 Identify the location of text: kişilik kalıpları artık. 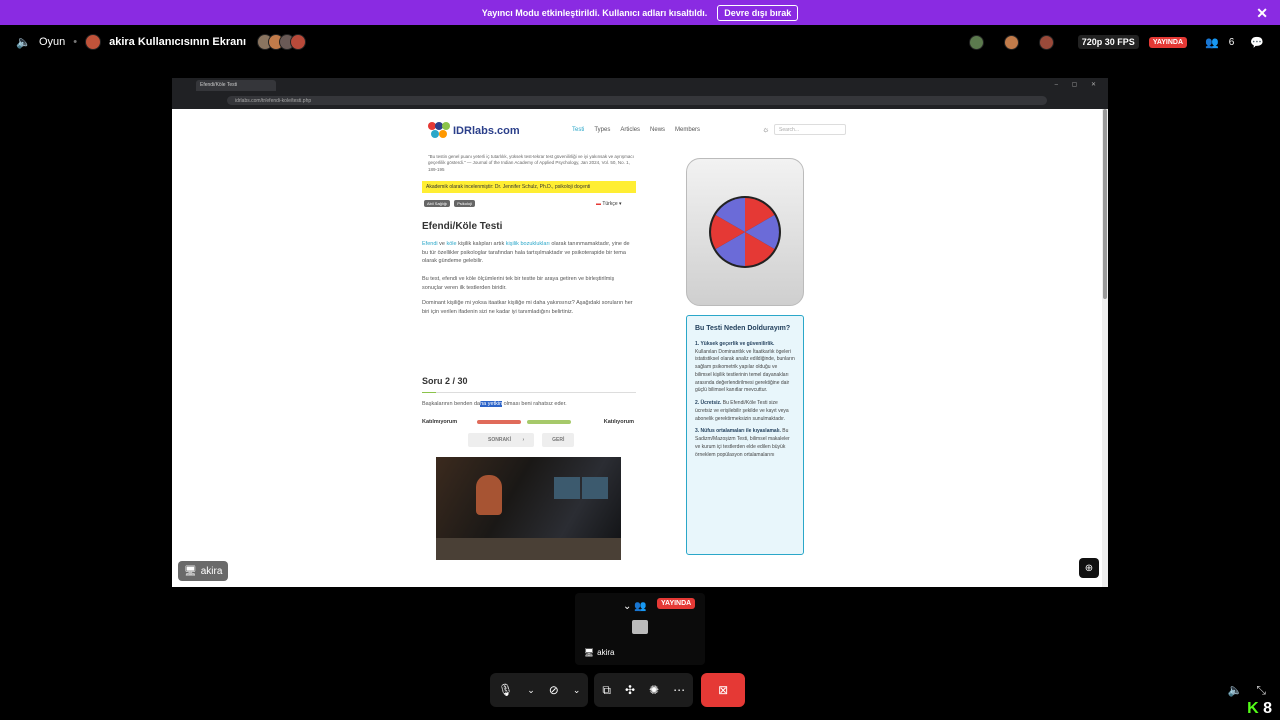
(481, 244).